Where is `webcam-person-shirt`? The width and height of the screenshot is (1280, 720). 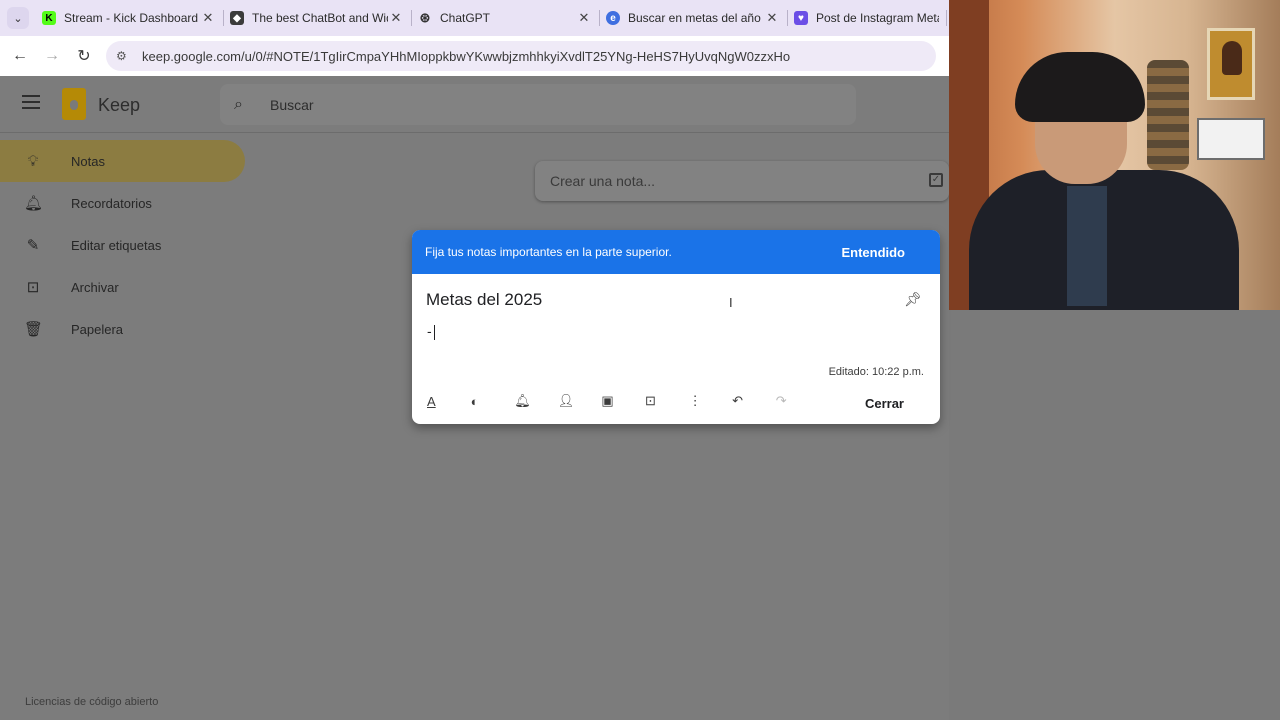 webcam-person-shirt is located at coordinates (1087, 246).